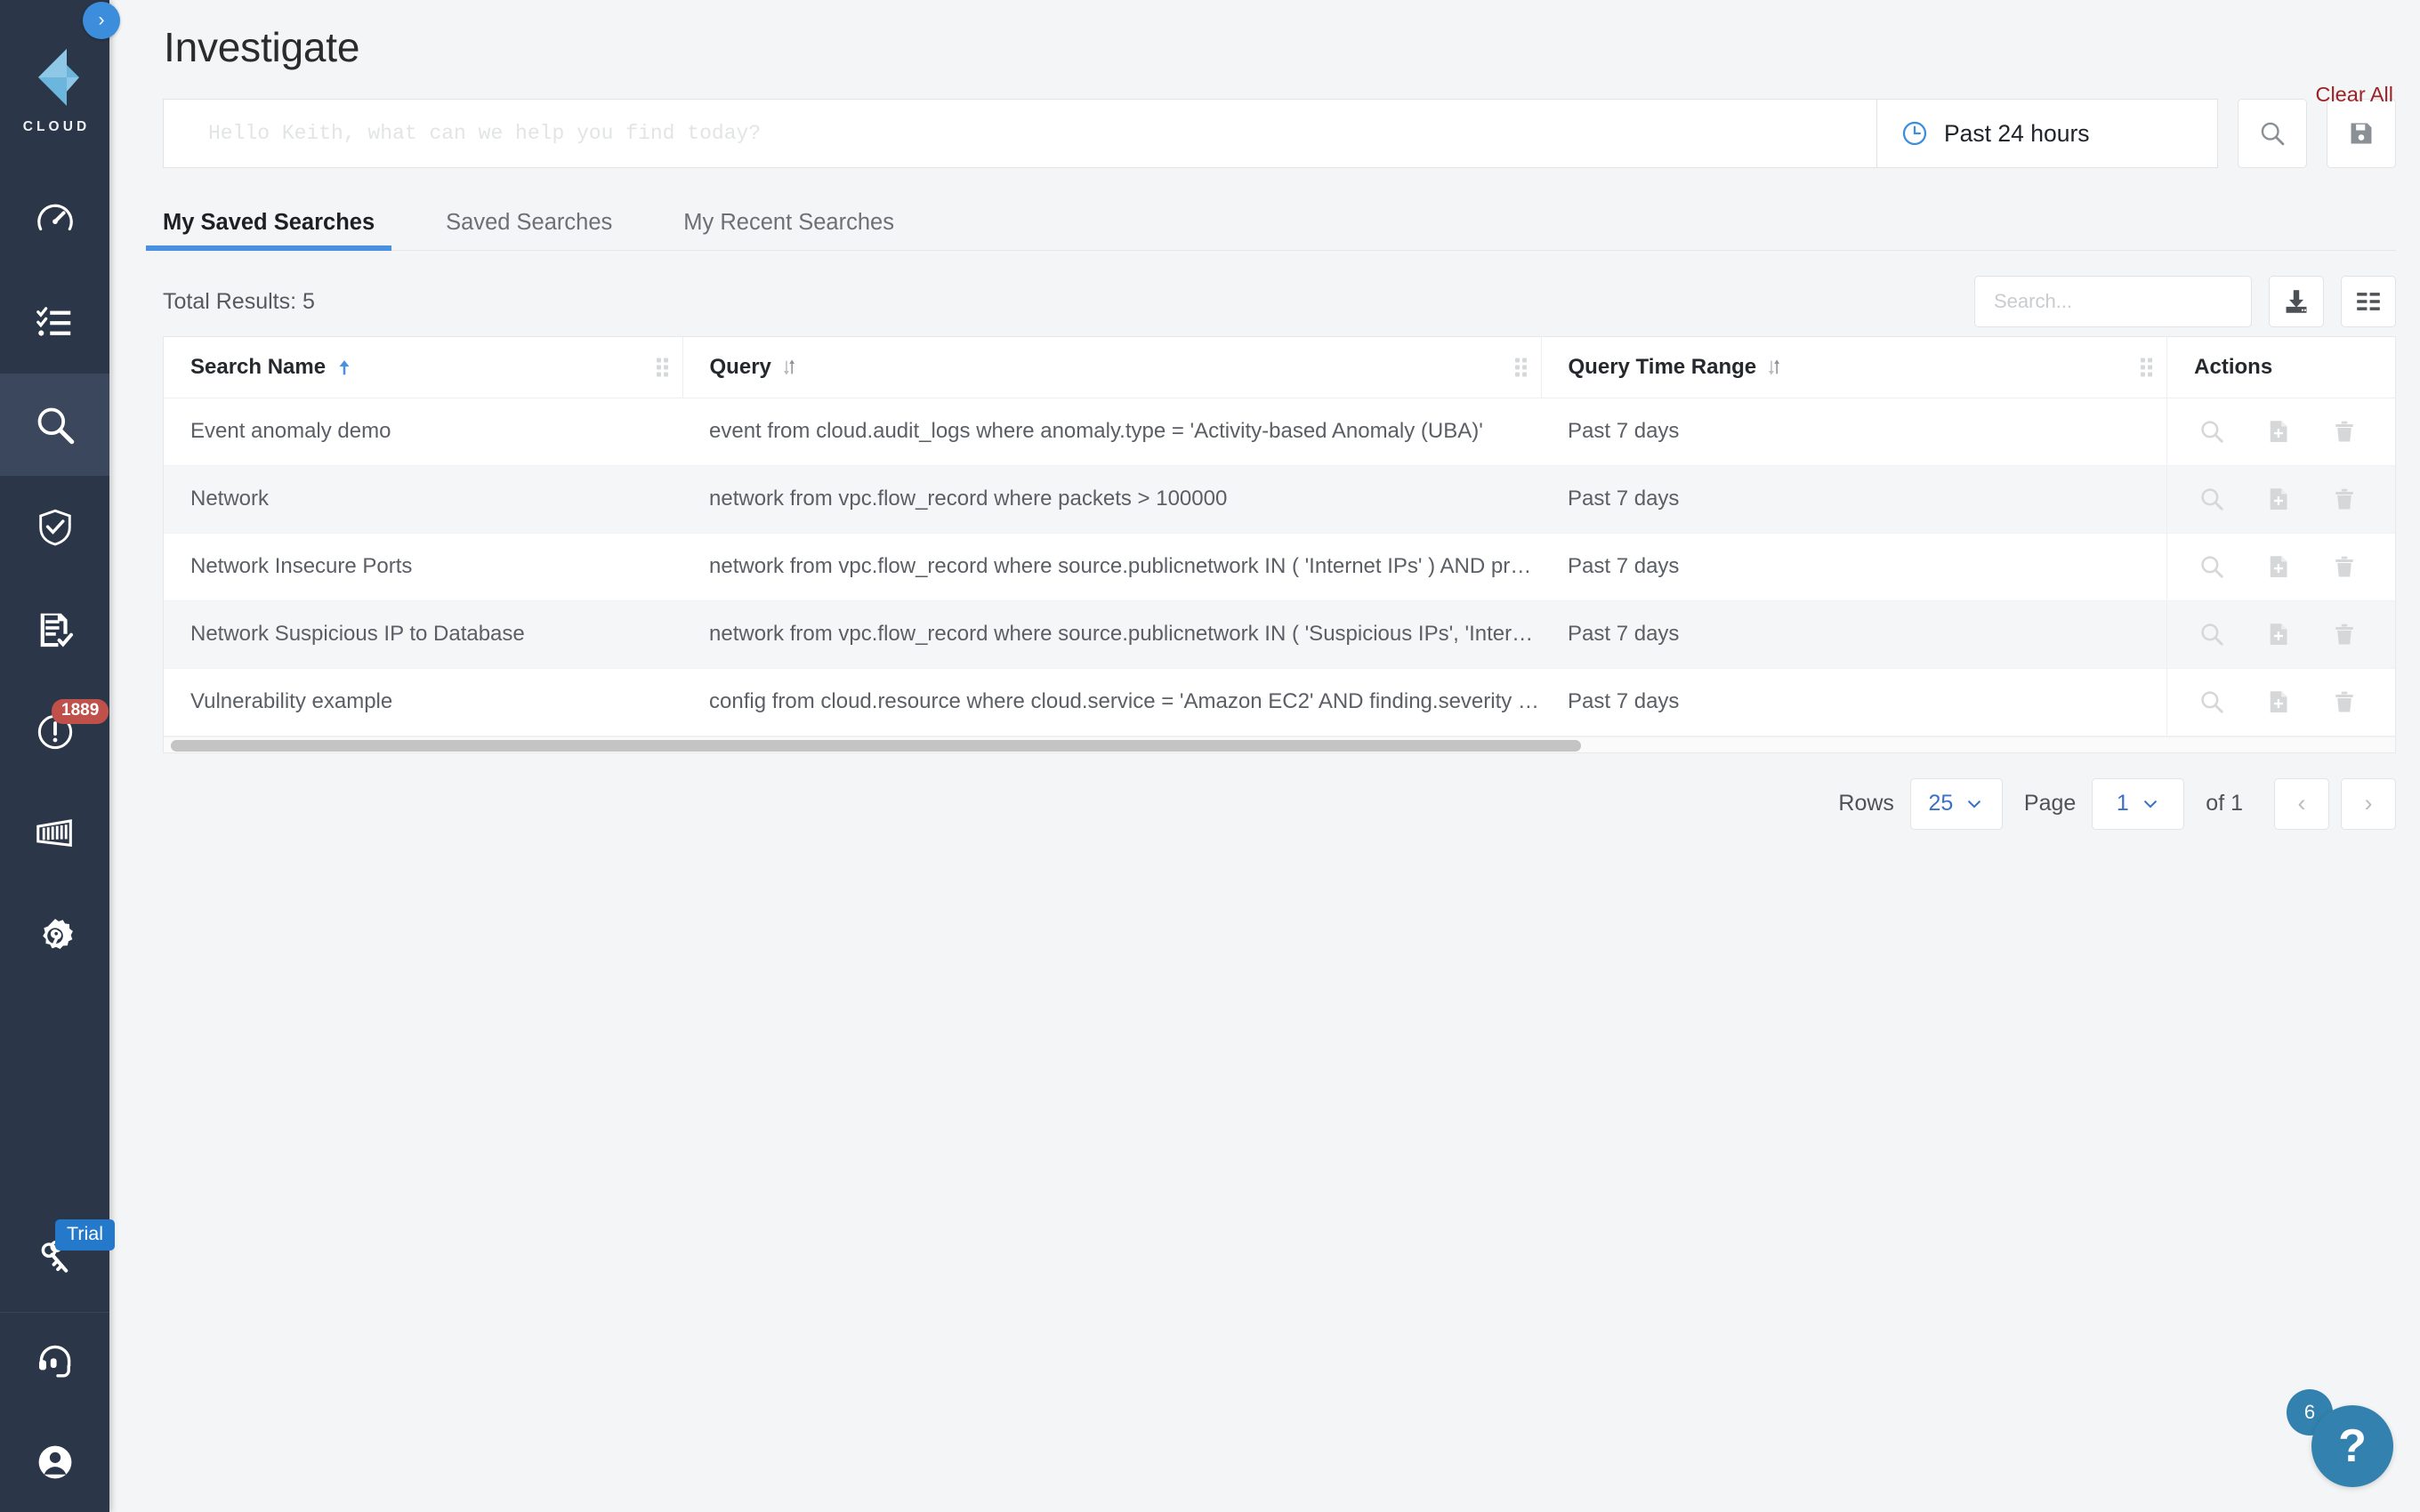 The width and height of the screenshot is (2420, 1512). What do you see at coordinates (740, 366) in the screenshot?
I see `column-label: Query` at bounding box center [740, 366].